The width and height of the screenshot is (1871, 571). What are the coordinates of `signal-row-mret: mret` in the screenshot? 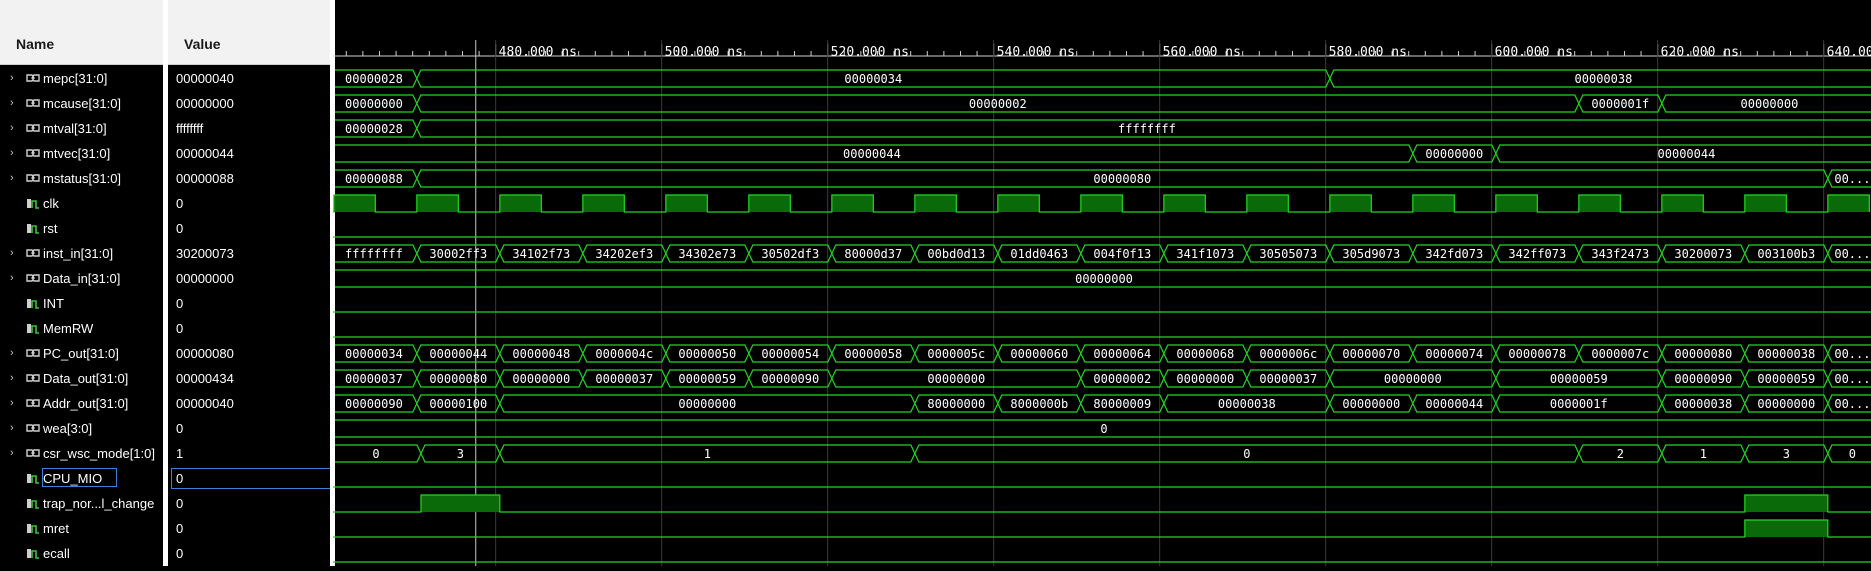 It's located at (81, 528).